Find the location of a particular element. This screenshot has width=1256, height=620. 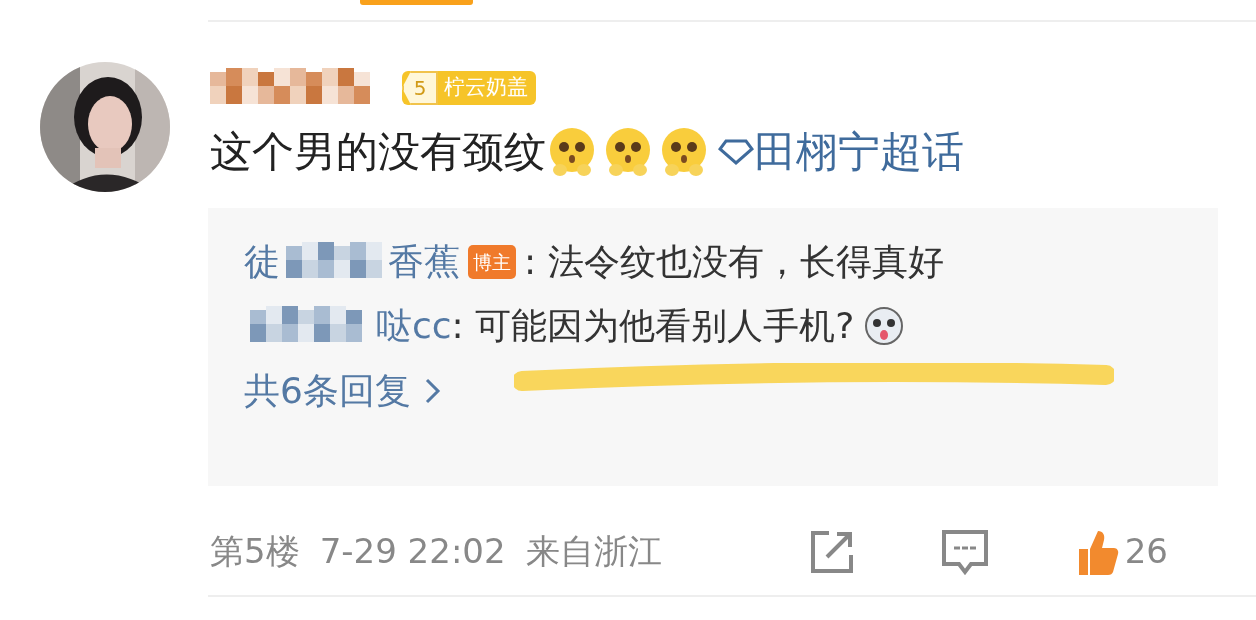

reply-author: 香蕉 is located at coordinates (424, 262).